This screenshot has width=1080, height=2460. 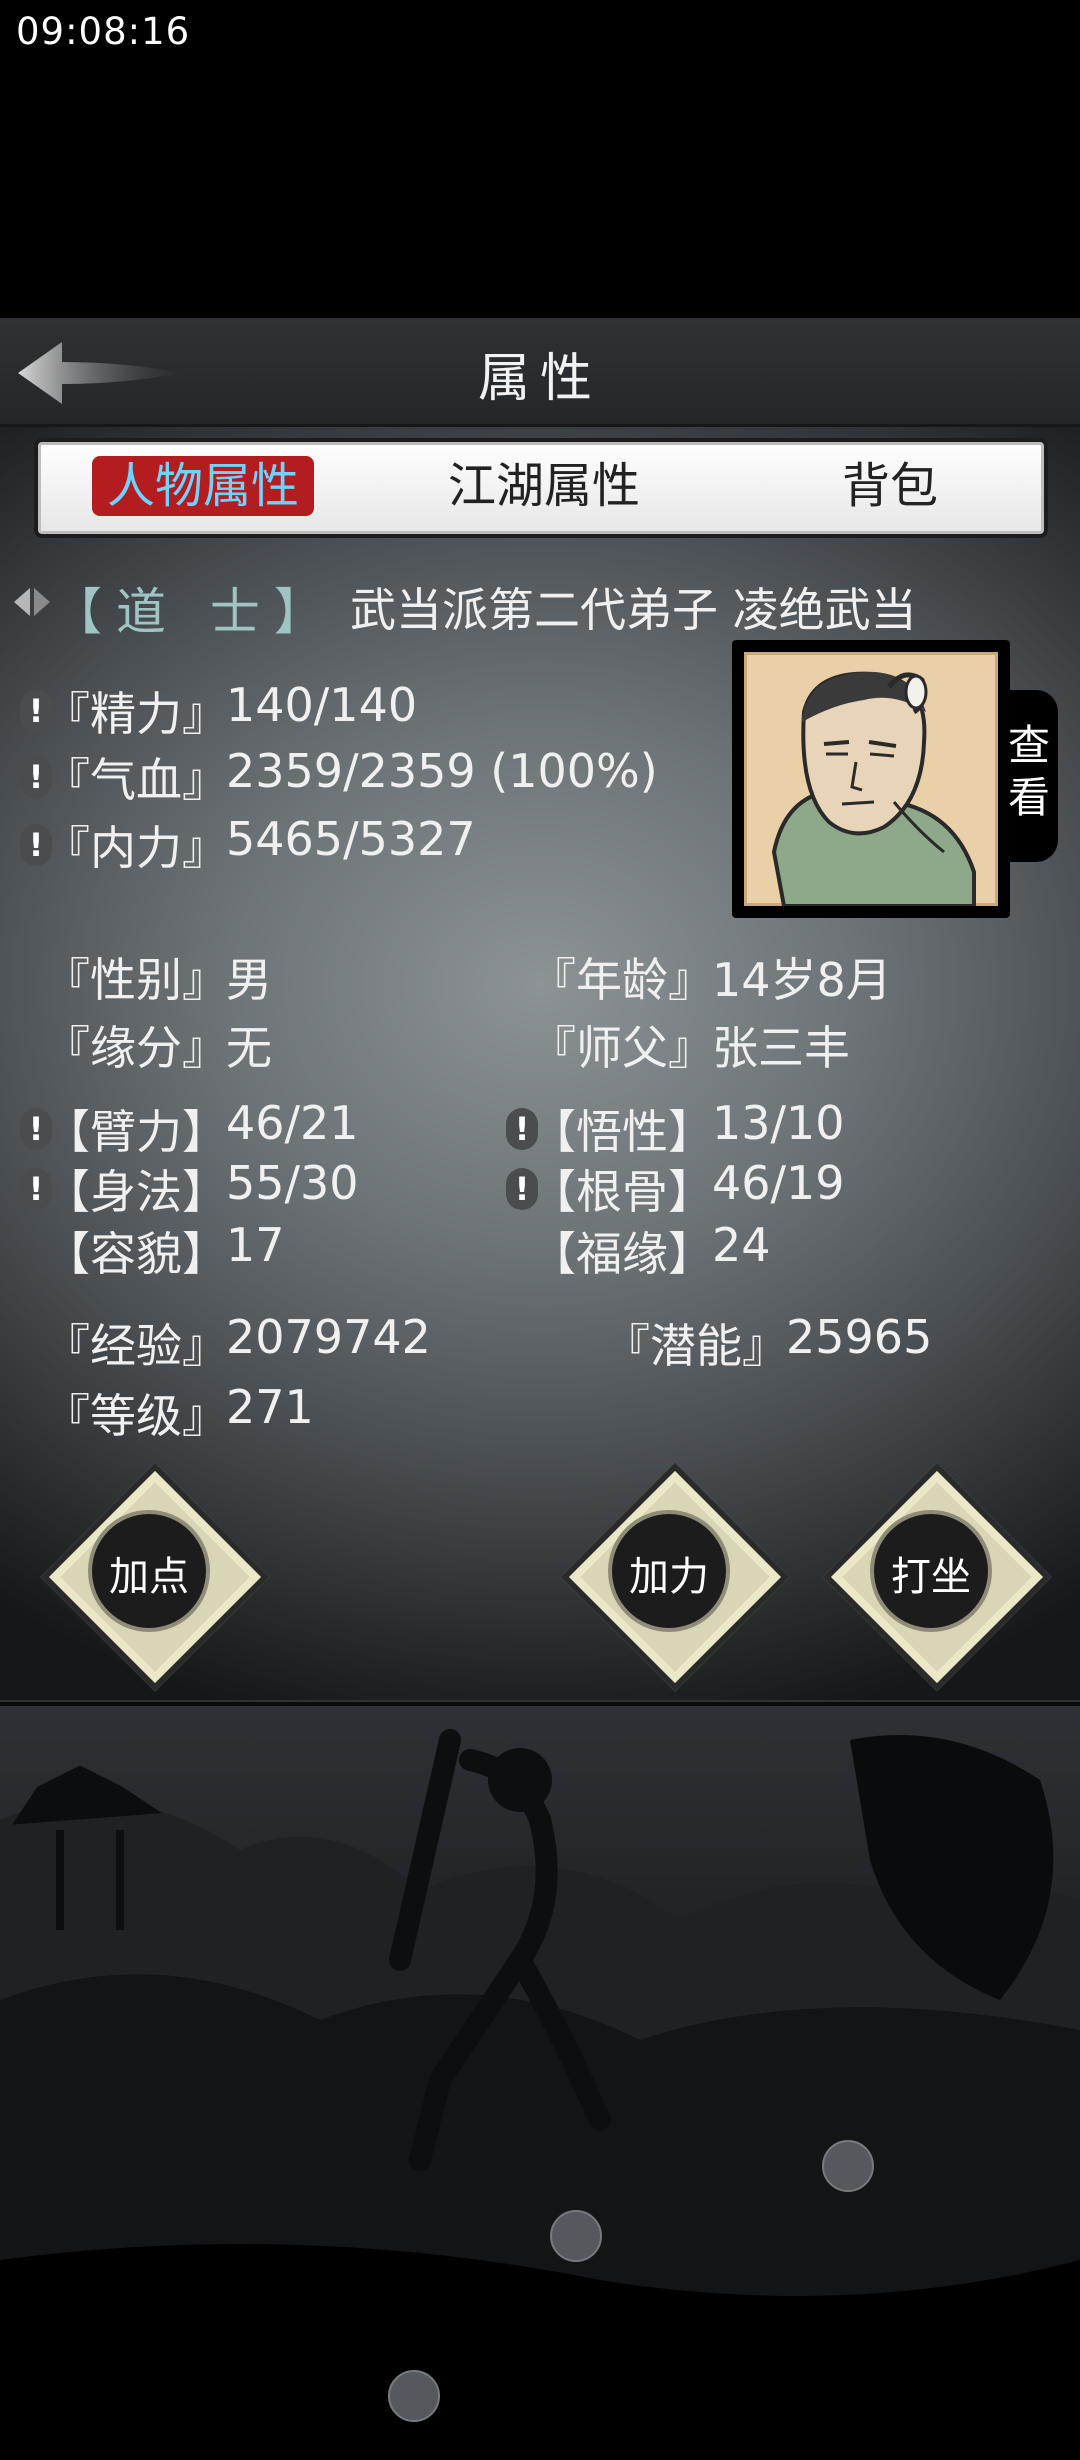 I want to click on strength-label: 【臂力】, so click(x=136, y=1132).